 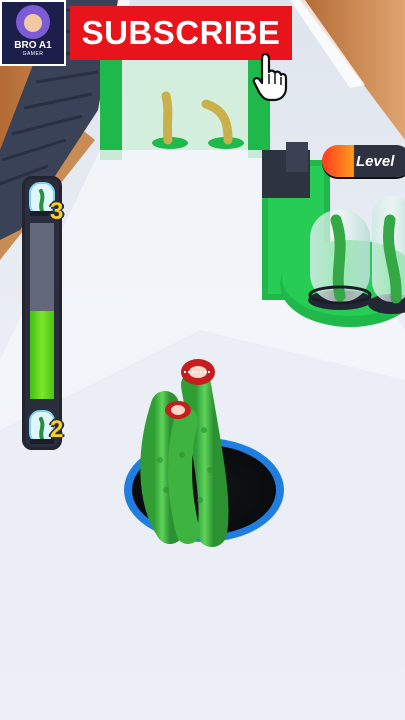 I want to click on channel-avatar: BRO A1 GAMER, so click(x=33, y=33).